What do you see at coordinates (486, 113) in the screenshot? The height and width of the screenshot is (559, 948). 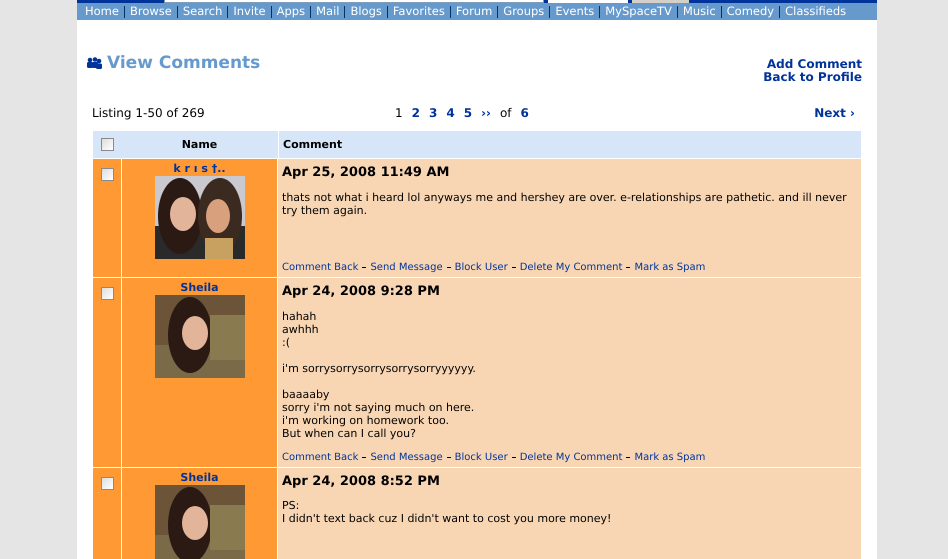 I see `more-pages-link: ››` at bounding box center [486, 113].